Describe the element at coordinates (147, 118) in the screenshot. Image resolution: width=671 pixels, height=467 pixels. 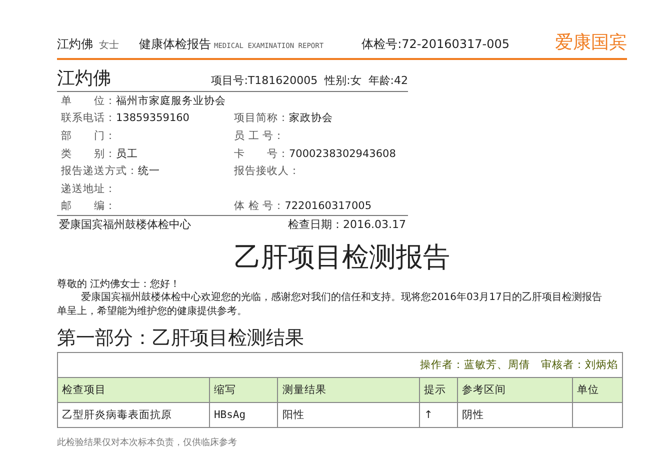
I see `info-field: 联系电话：13859359160` at that location.